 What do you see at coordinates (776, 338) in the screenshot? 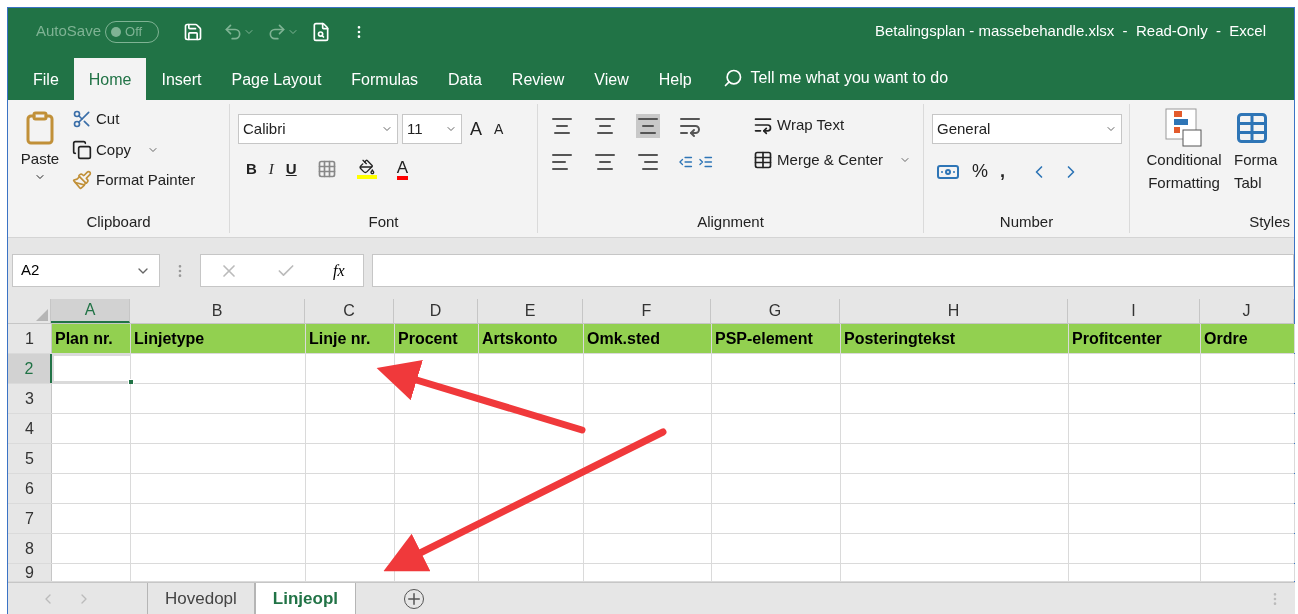
I see `table-cell: PSP-element` at bounding box center [776, 338].